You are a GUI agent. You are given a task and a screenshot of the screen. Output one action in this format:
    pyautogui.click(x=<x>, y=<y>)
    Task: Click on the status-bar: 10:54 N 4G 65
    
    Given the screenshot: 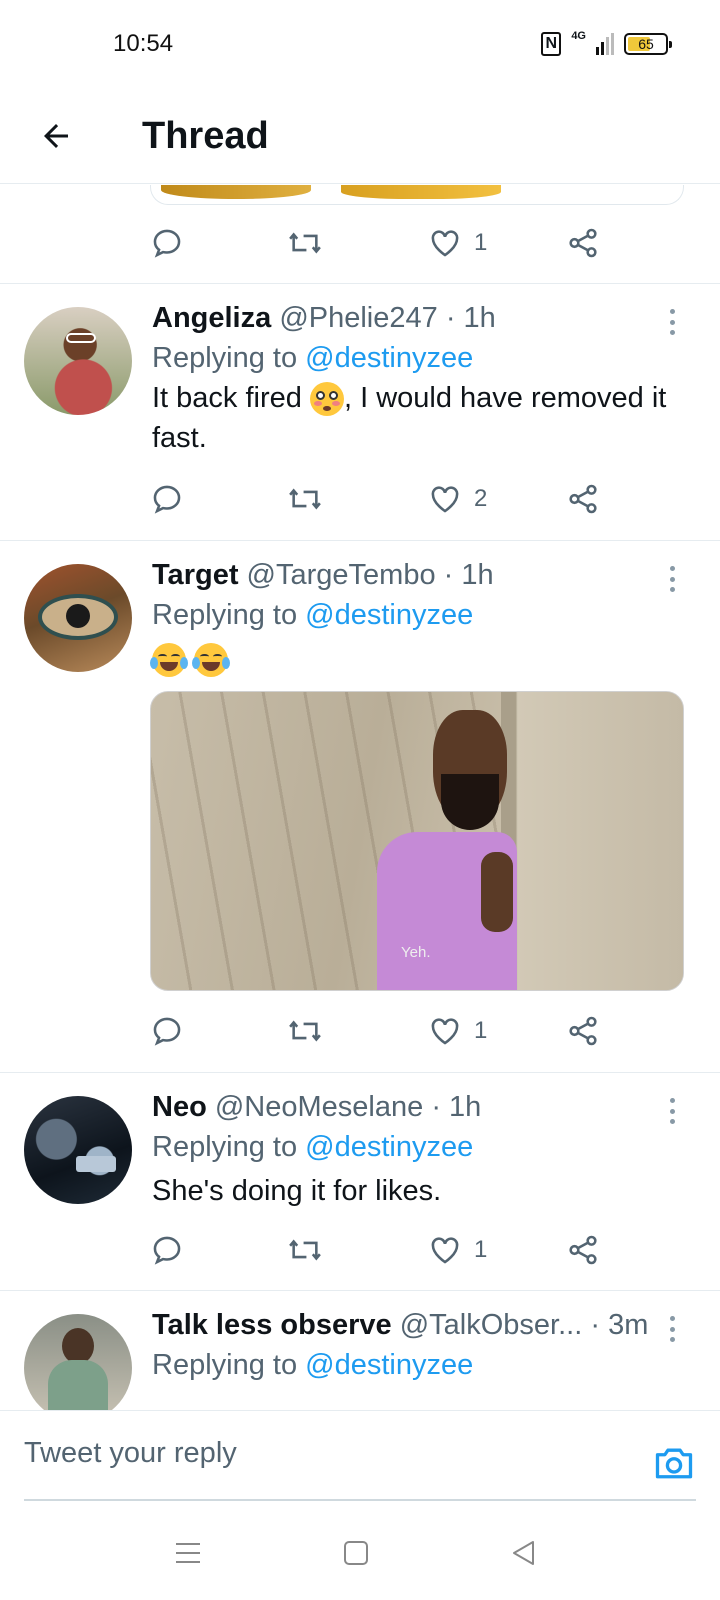 What is the action you would take?
    pyautogui.click(x=360, y=46)
    